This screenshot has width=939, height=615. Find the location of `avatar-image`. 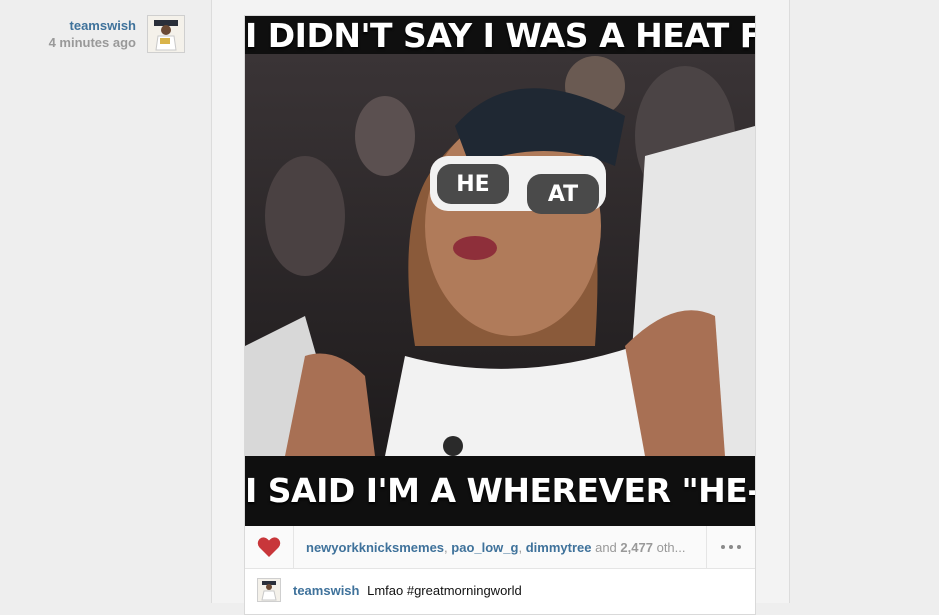

avatar-image is located at coordinates (166, 34).